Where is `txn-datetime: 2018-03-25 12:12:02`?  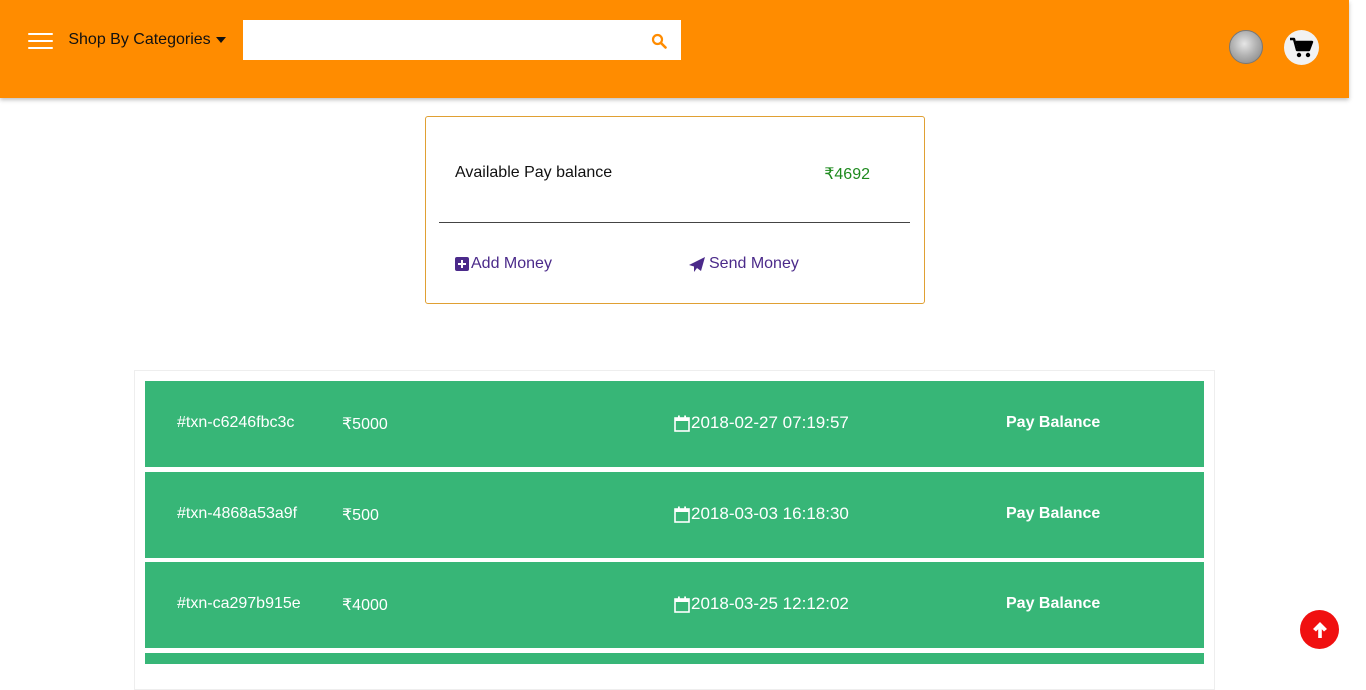 txn-datetime: 2018-03-25 12:12:02 is located at coordinates (761, 604).